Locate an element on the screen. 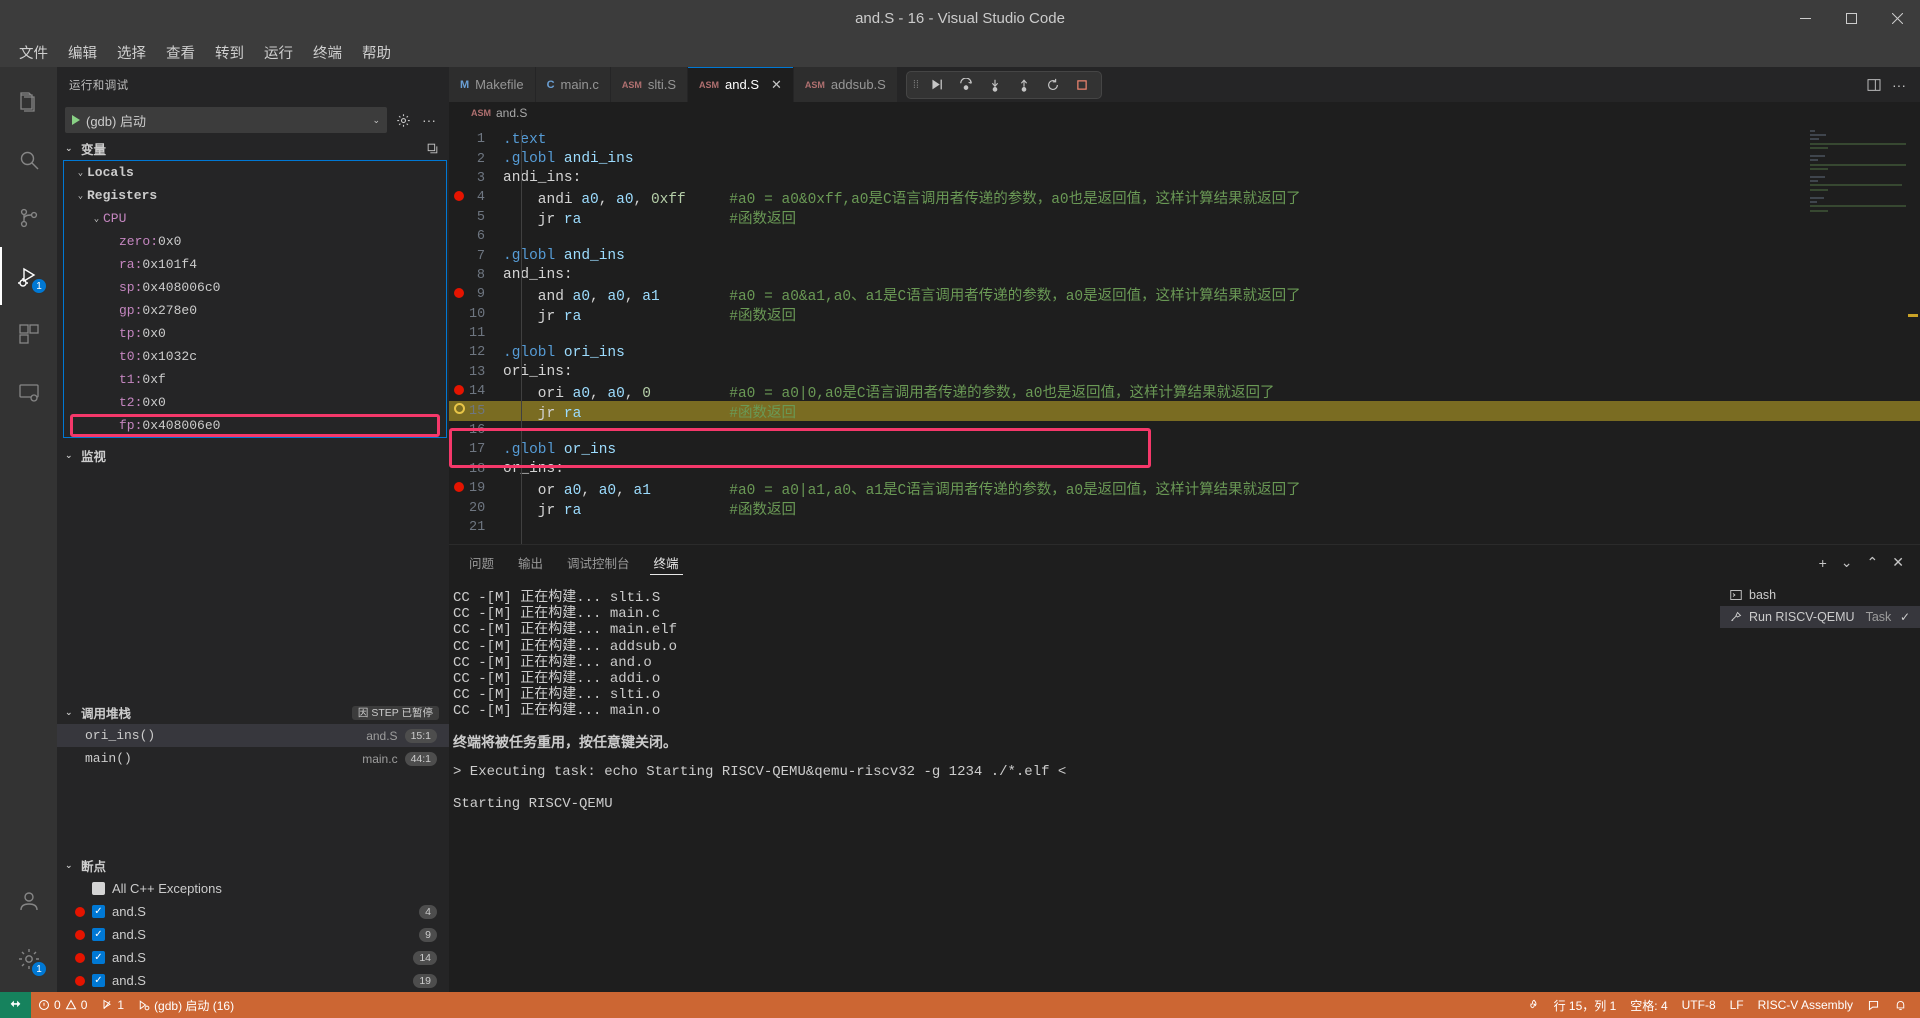 This screenshot has height=1018, width=1920. activity-source-control is located at coordinates (28, 218).